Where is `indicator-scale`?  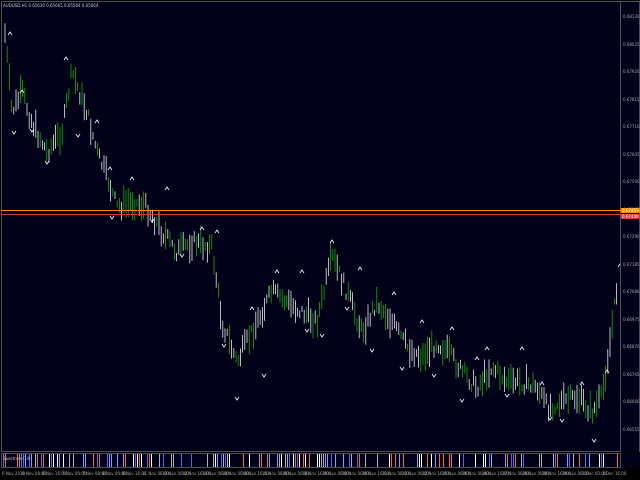 indicator-scale is located at coordinates (630, 460).